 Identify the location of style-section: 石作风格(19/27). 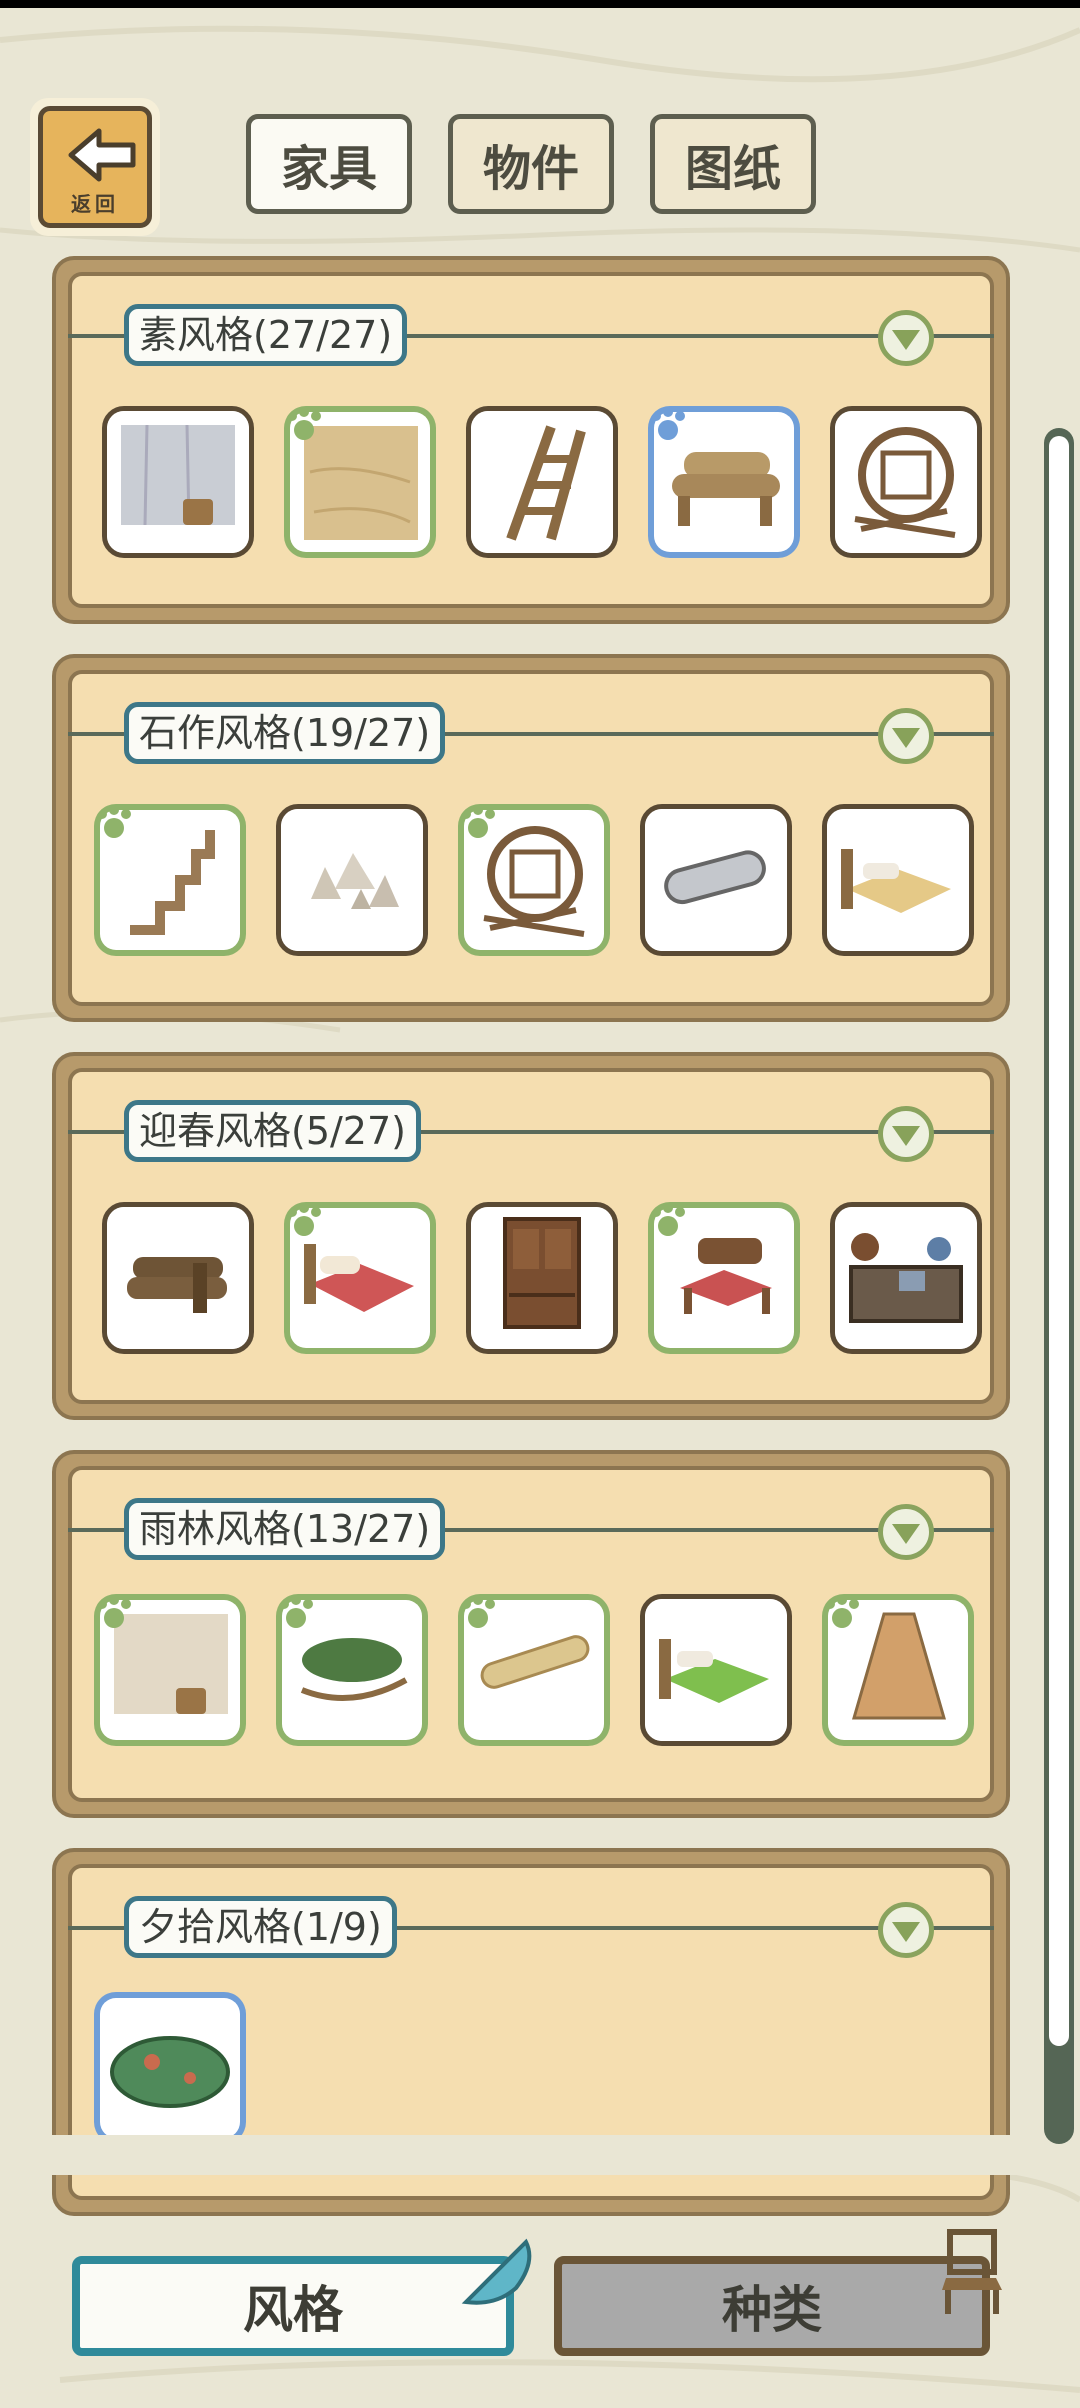
(531, 838).